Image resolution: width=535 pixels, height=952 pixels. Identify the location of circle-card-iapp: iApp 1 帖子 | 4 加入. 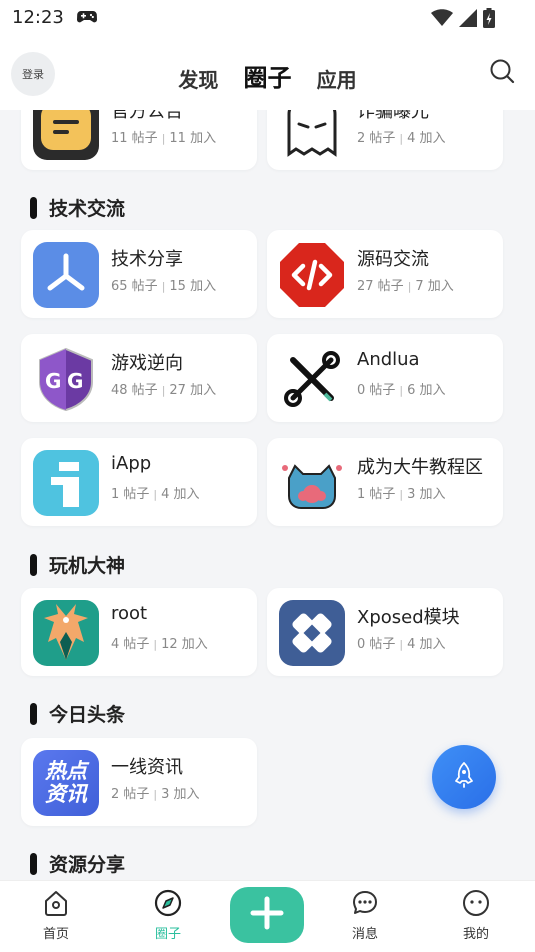
(139, 482).